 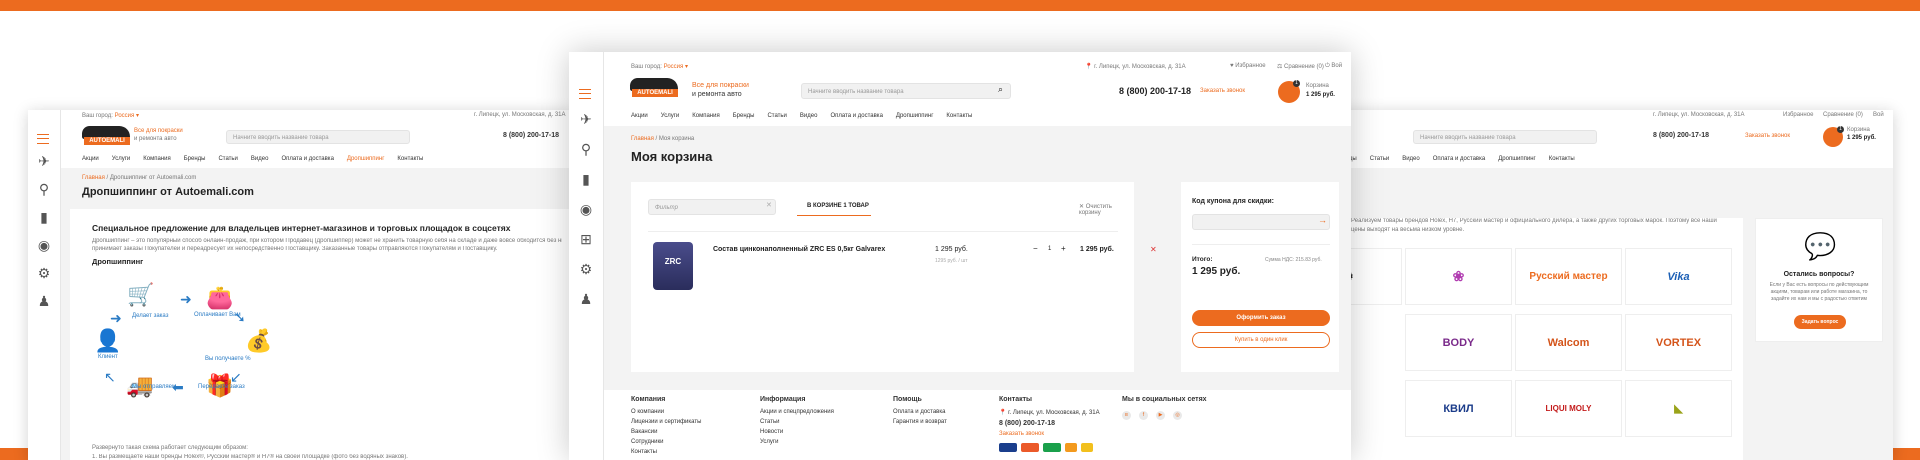 I want to click on brand-tile: ◣, so click(x=1678, y=408).